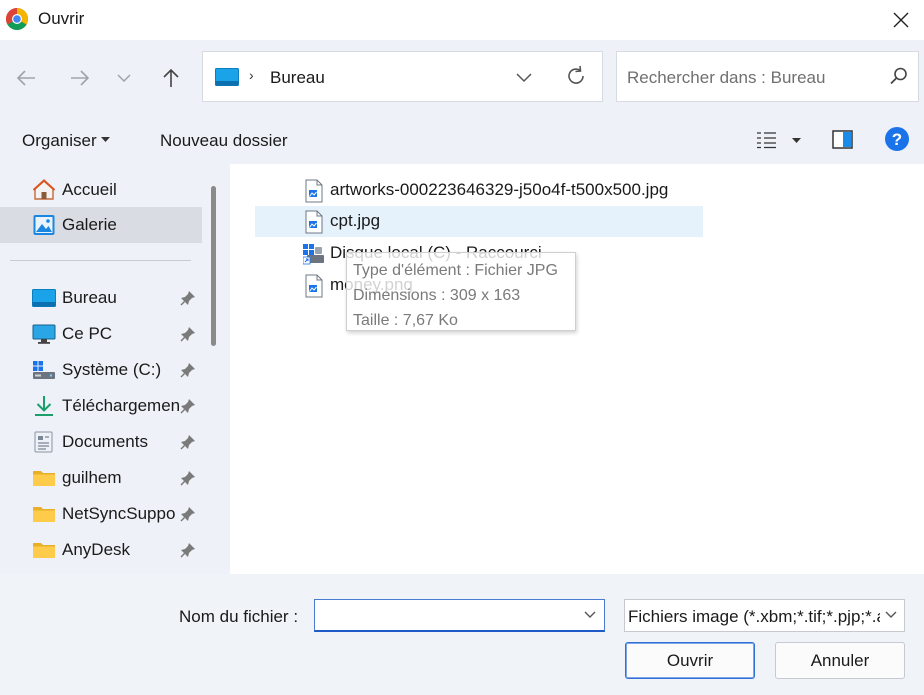 This screenshot has width=924, height=695. What do you see at coordinates (843, 140) in the screenshot?
I see `preview-pane-icon` at bounding box center [843, 140].